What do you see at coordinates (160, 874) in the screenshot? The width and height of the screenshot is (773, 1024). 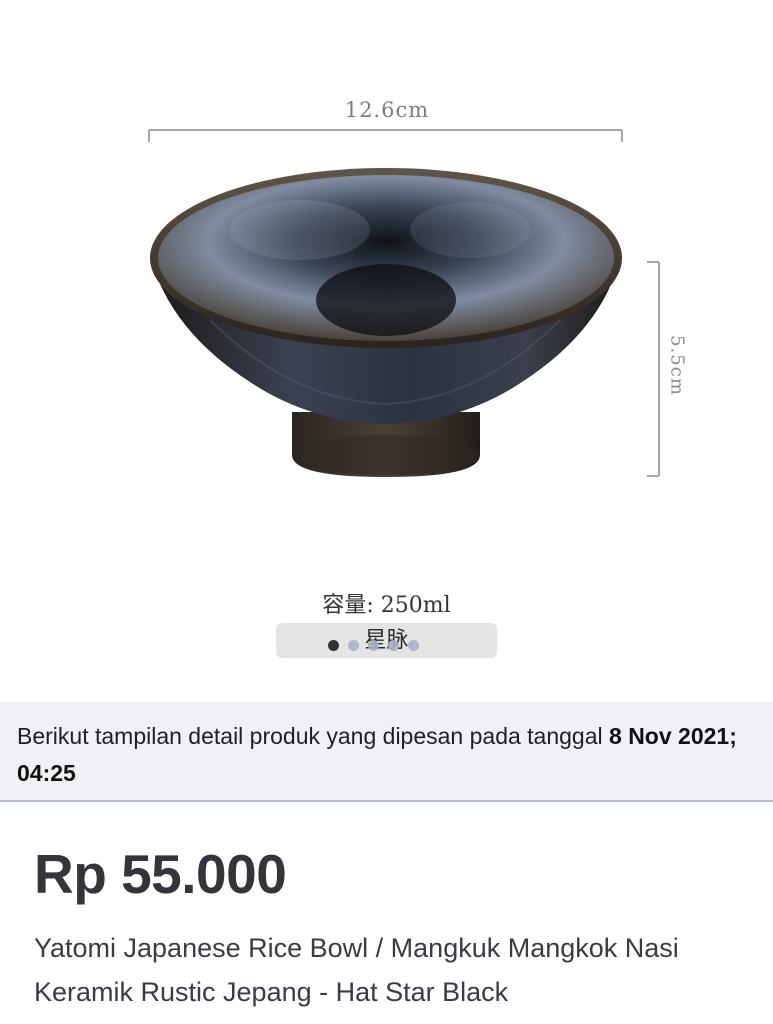 I see `product-price: Rp 55.000` at bounding box center [160, 874].